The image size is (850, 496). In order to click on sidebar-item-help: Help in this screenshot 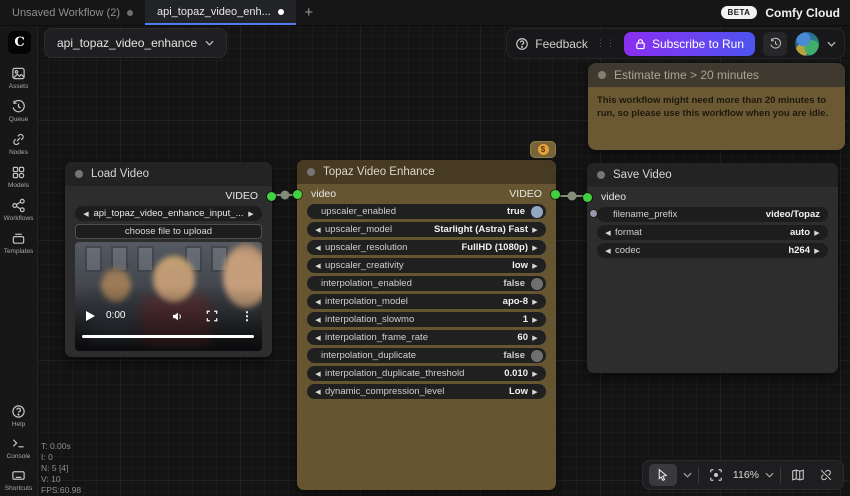, I will do `click(18, 416)`.